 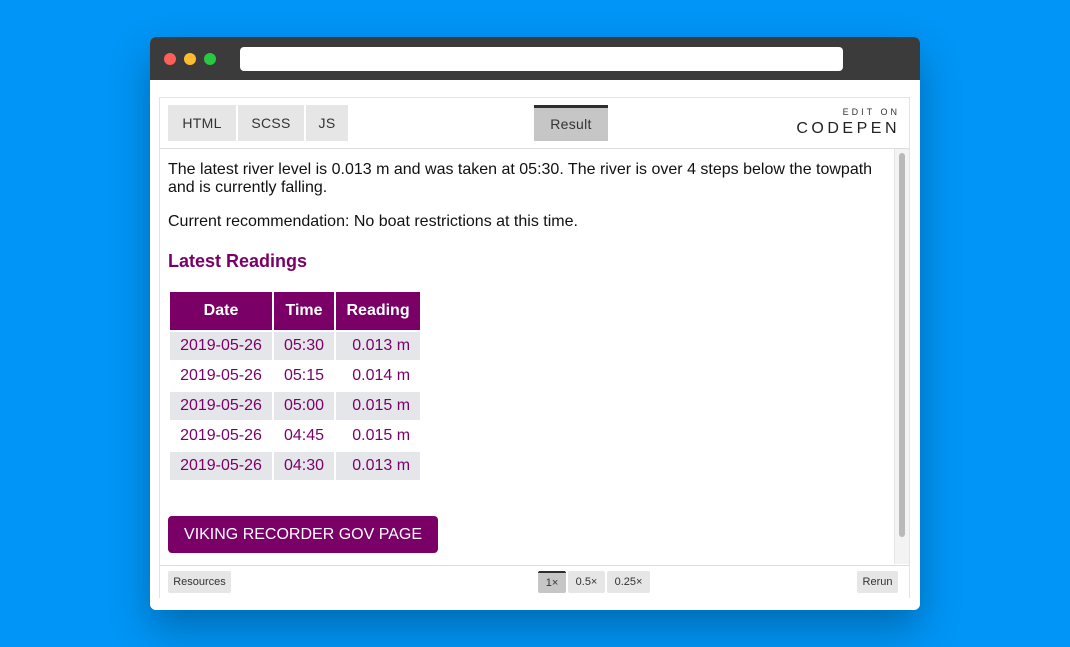 I want to click on codepen-logo: CODEPEN, so click(x=848, y=128).